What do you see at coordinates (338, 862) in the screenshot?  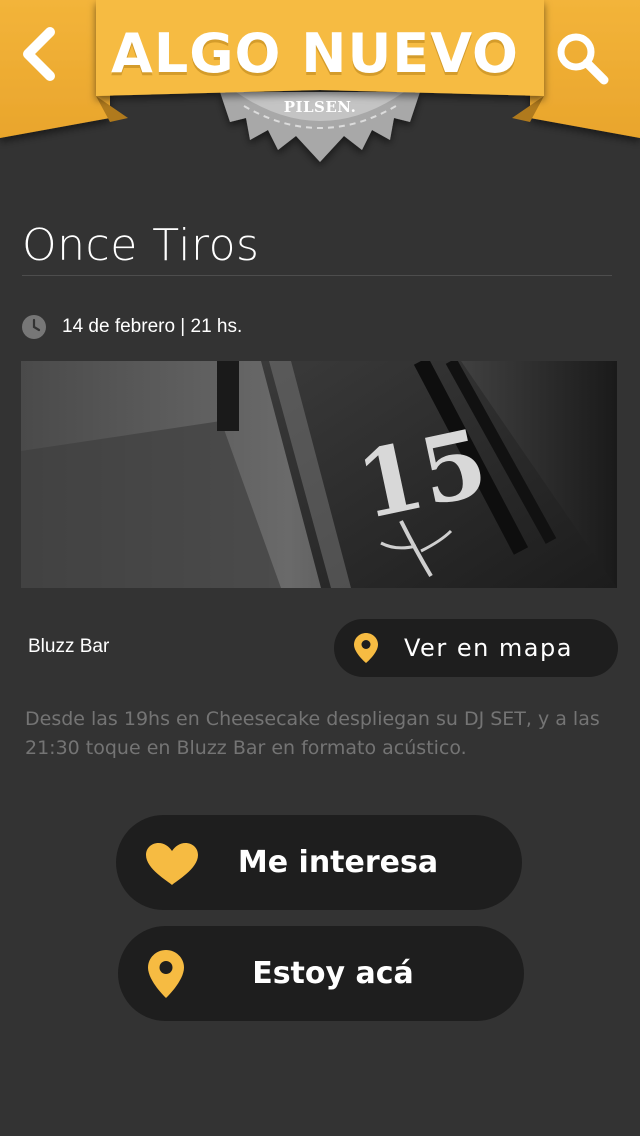 I see `interested-label: Me interesa` at bounding box center [338, 862].